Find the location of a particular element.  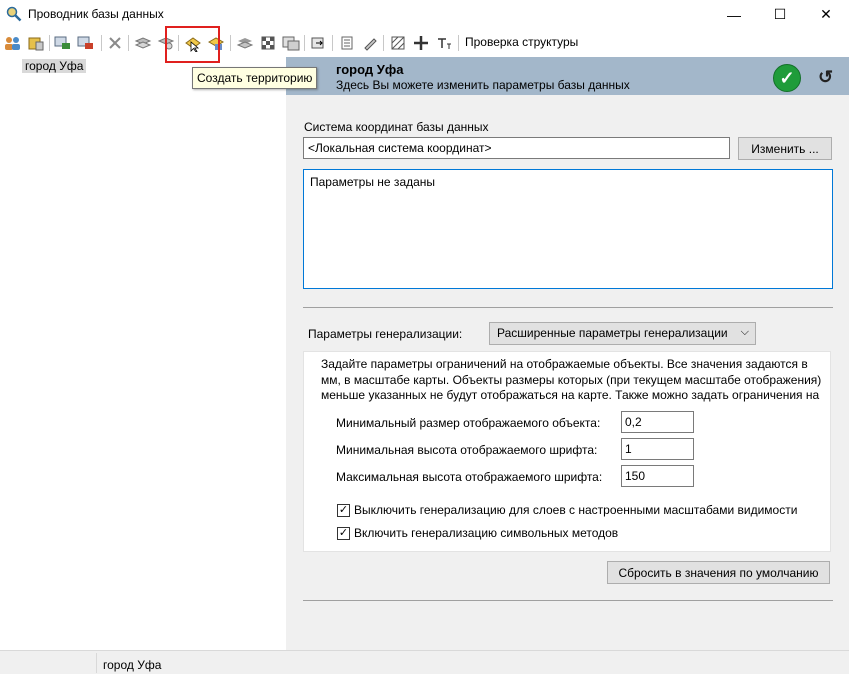

table-icon is located at coordinates (291, 43).